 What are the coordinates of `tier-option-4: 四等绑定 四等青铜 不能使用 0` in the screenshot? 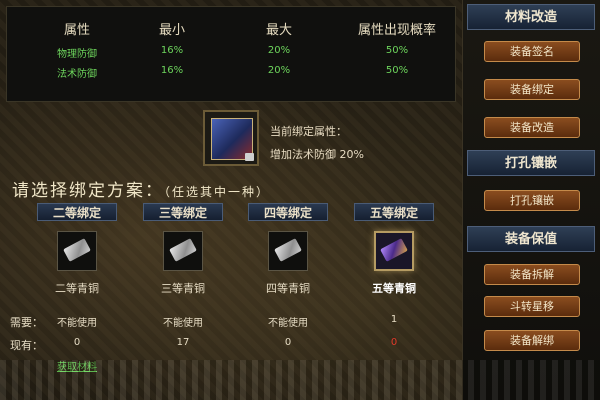 It's located at (288, 275).